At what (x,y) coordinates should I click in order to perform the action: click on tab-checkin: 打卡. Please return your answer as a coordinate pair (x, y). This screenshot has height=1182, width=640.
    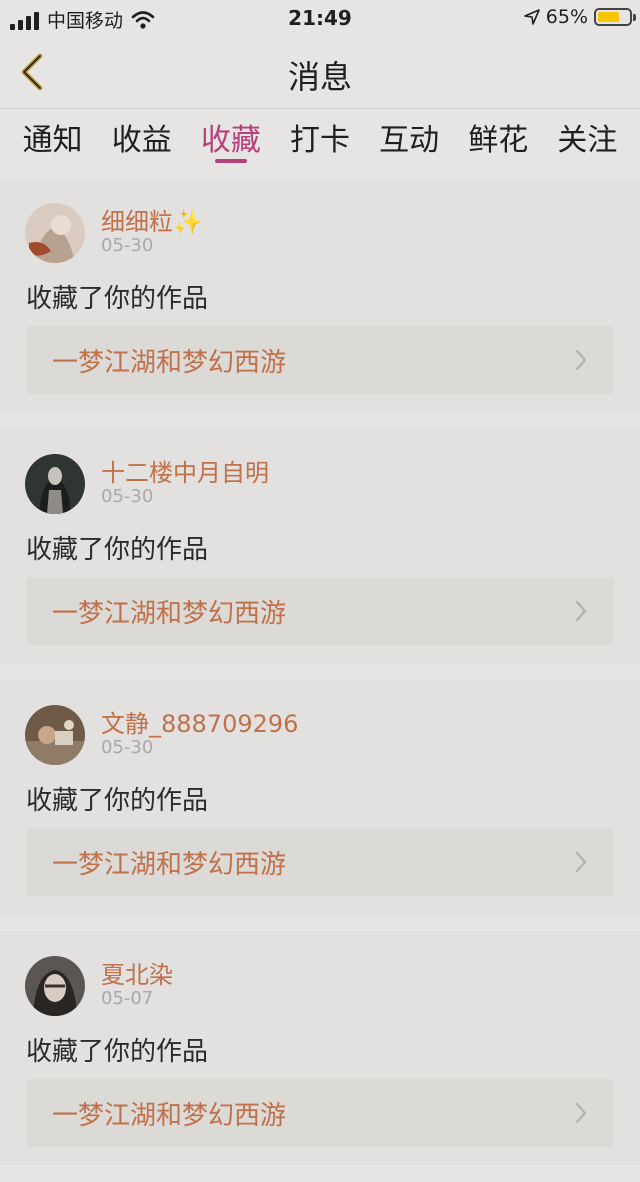
    Looking at the image, I should click on (320, 138).